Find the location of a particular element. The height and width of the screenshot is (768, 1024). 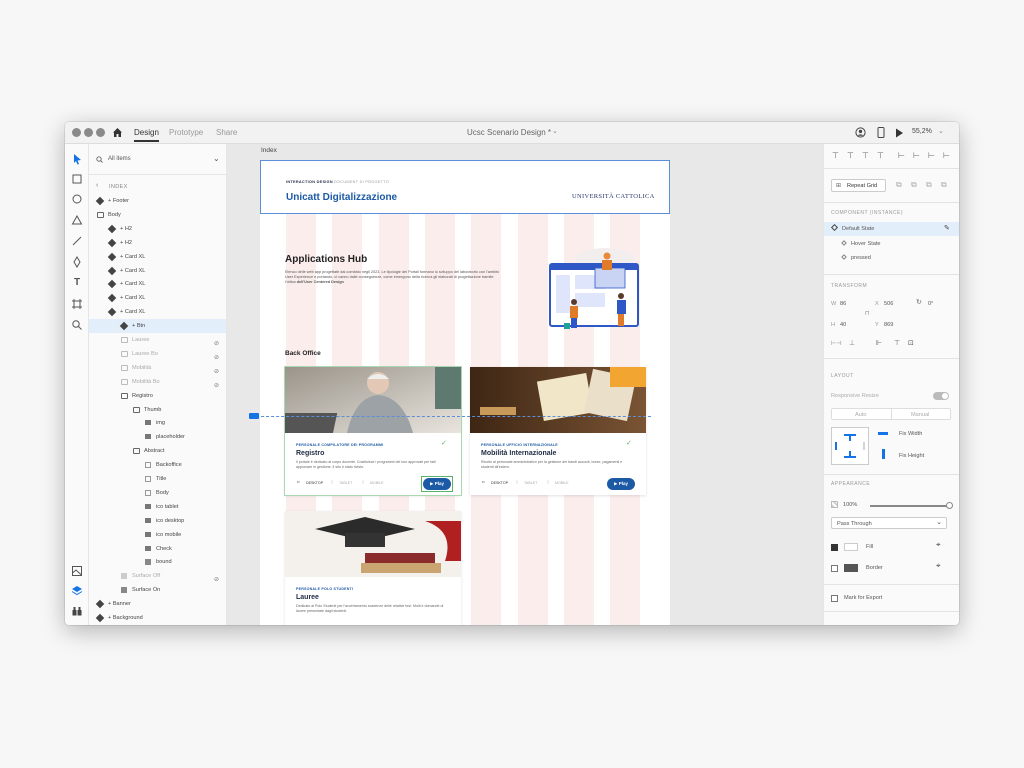

distribute-vertical-icon: ⊤ is located at coordinates (880, 155).